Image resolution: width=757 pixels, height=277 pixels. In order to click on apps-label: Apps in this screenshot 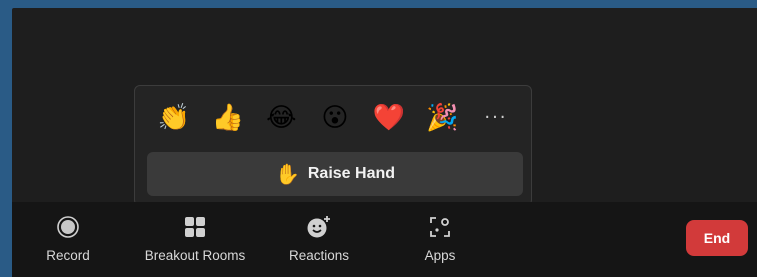, I will do `click(440, 255)`.